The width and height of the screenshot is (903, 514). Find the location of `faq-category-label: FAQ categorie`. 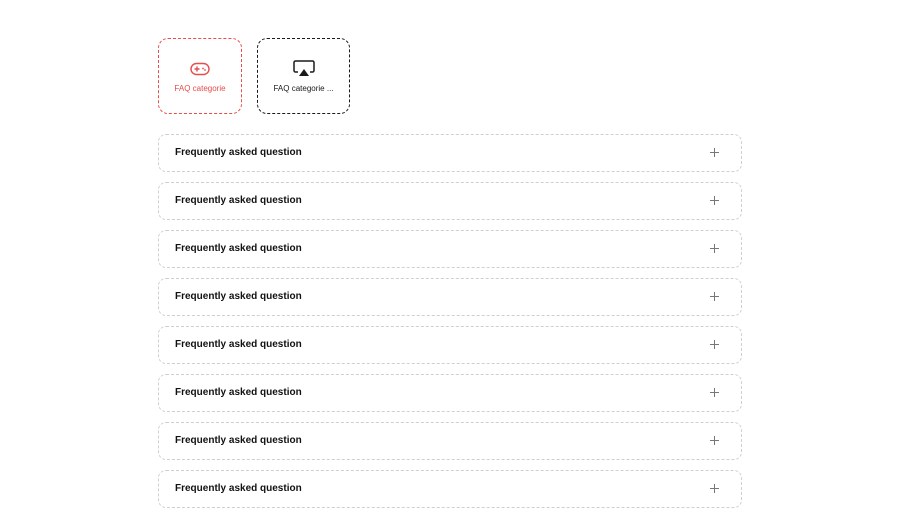

faq-category-label: FAQ categorie is located at coordinates (200, 88).